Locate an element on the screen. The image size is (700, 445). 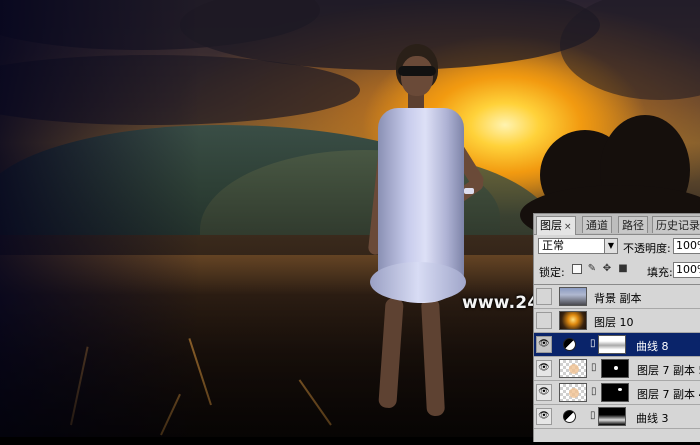
opacity-input: 100% is located at coordinates (686, 246).